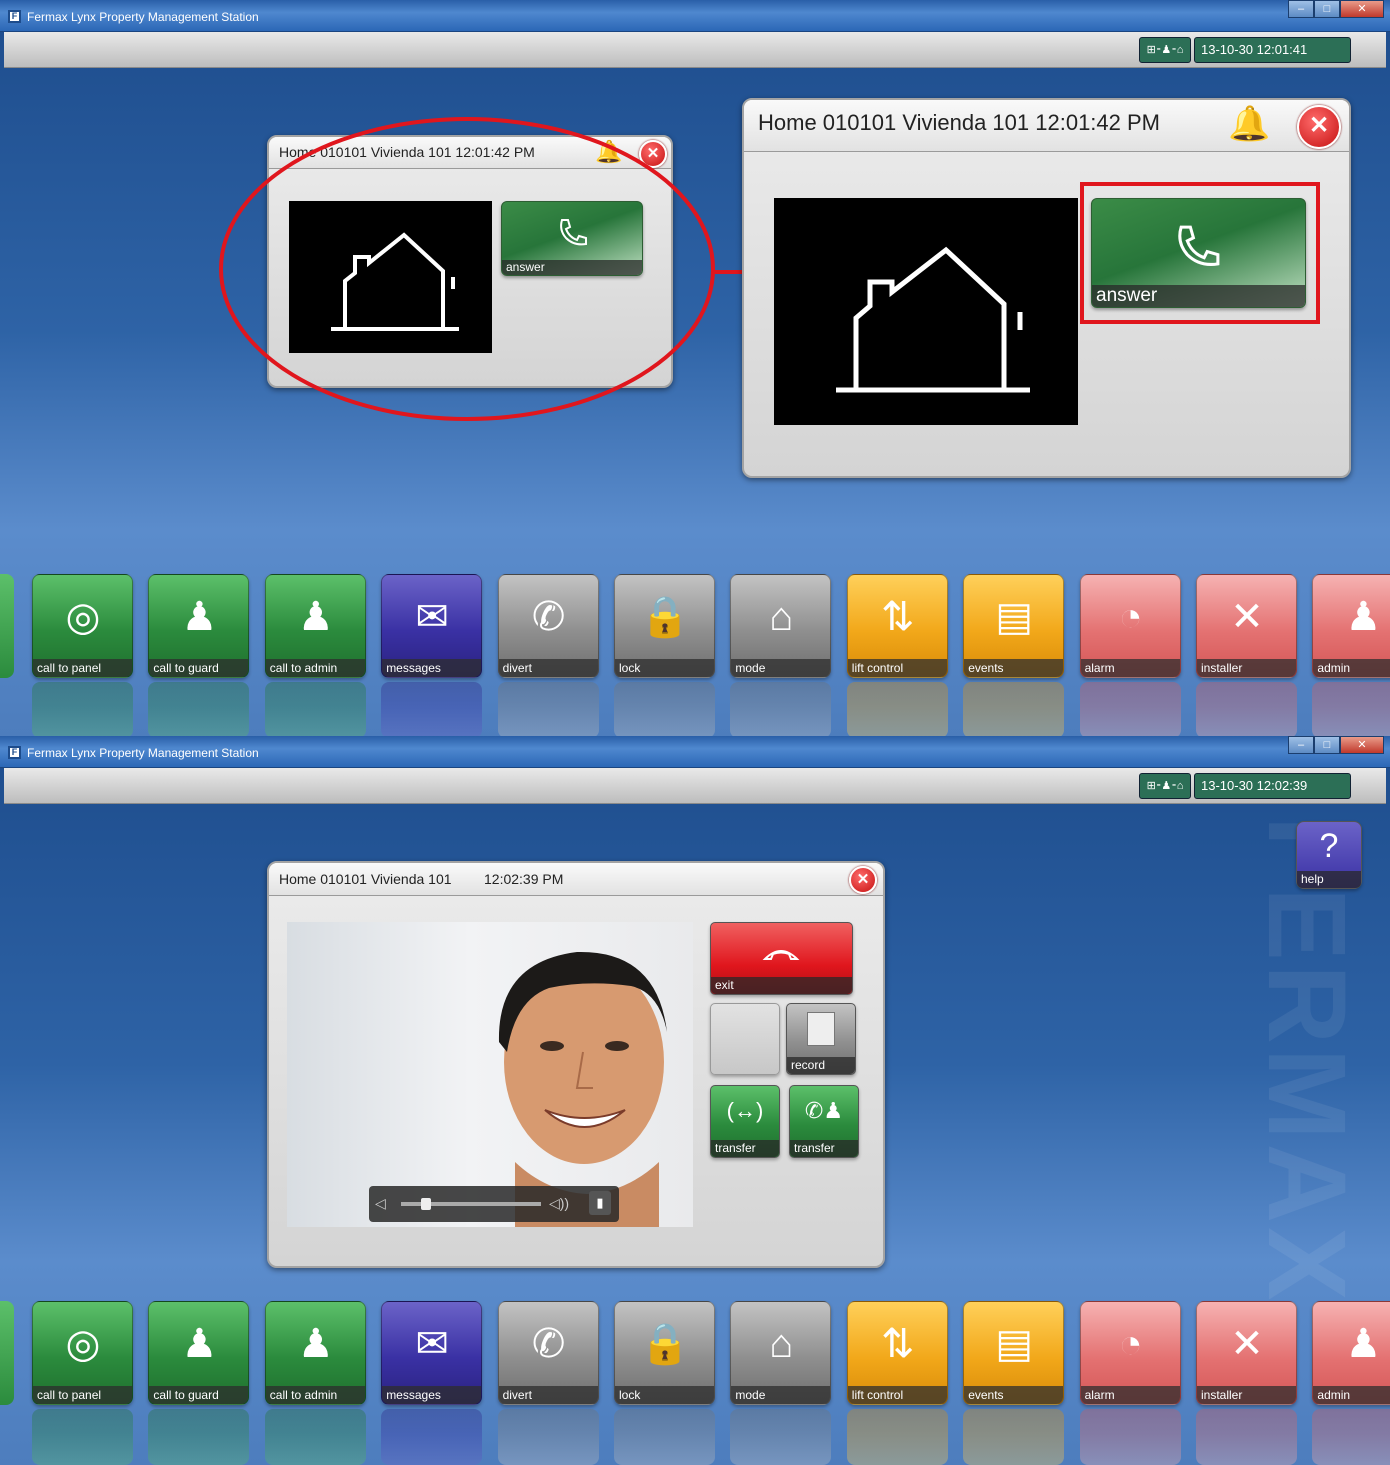 This screenshot has width=1390, height=1465. What do you see at coordinates (582, 1089) in the screenshot?
I see `visitor-face-image` at bounding box center [582, 1089].